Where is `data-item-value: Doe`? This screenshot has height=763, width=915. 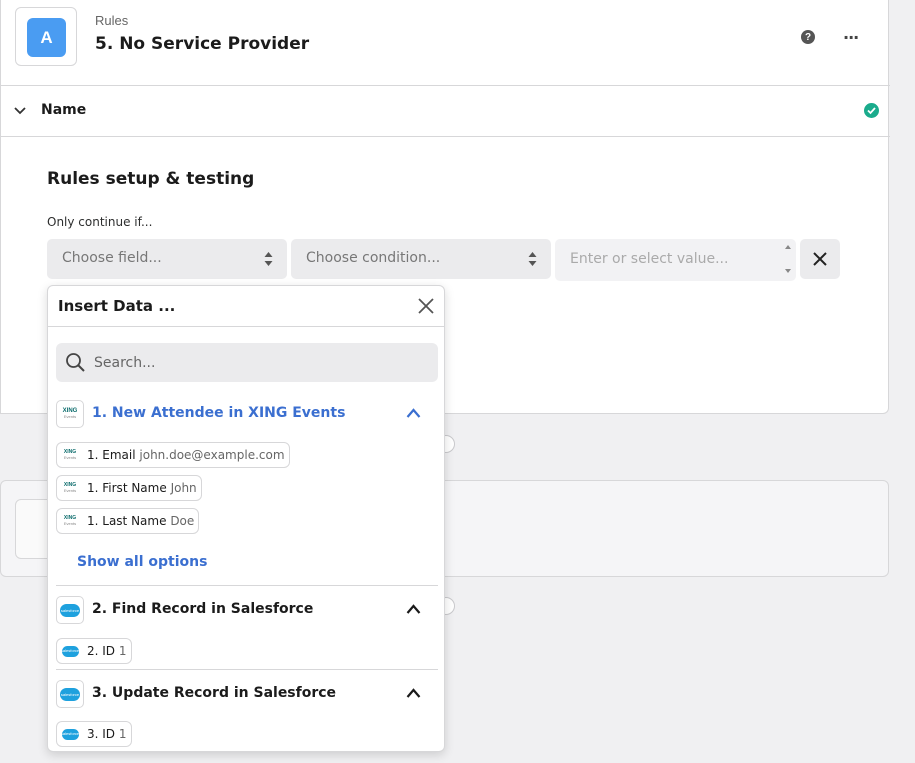
data-item-value: Doe is located at coordinates (182, 521).